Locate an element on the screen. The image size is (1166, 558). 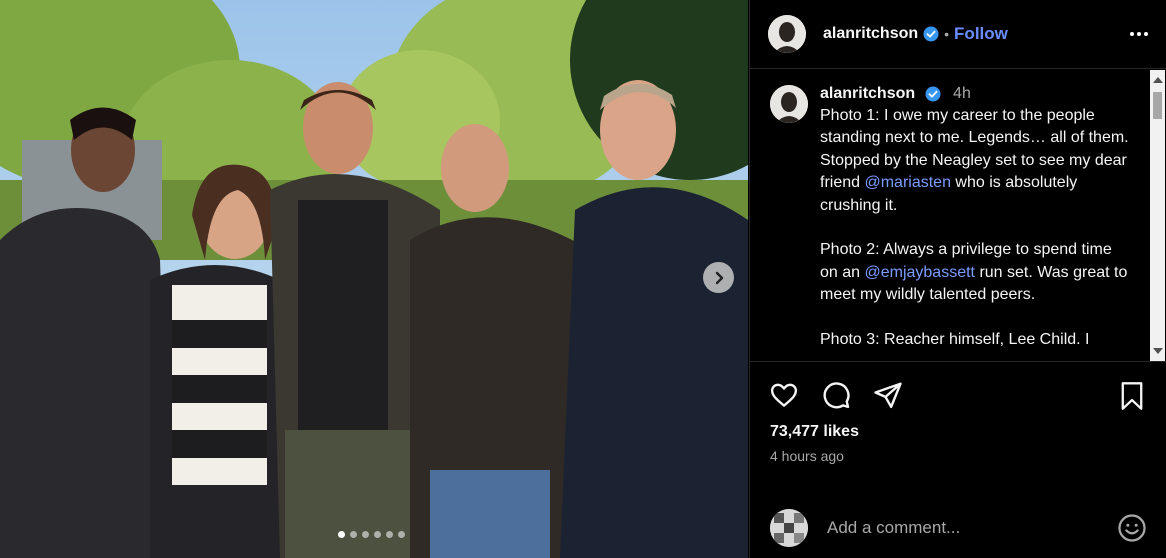
comment-composer is located at coordinates (958, 528).